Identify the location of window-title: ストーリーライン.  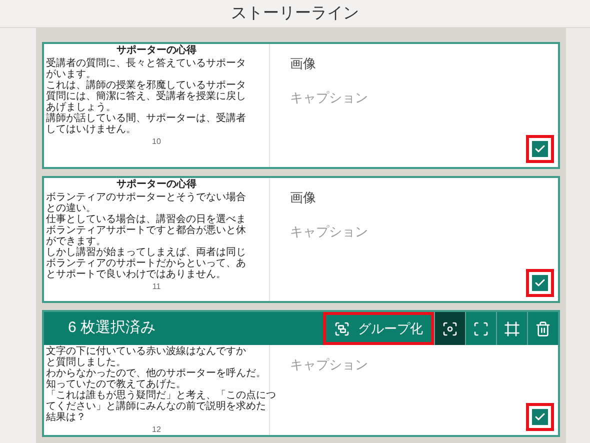
(295, 14).